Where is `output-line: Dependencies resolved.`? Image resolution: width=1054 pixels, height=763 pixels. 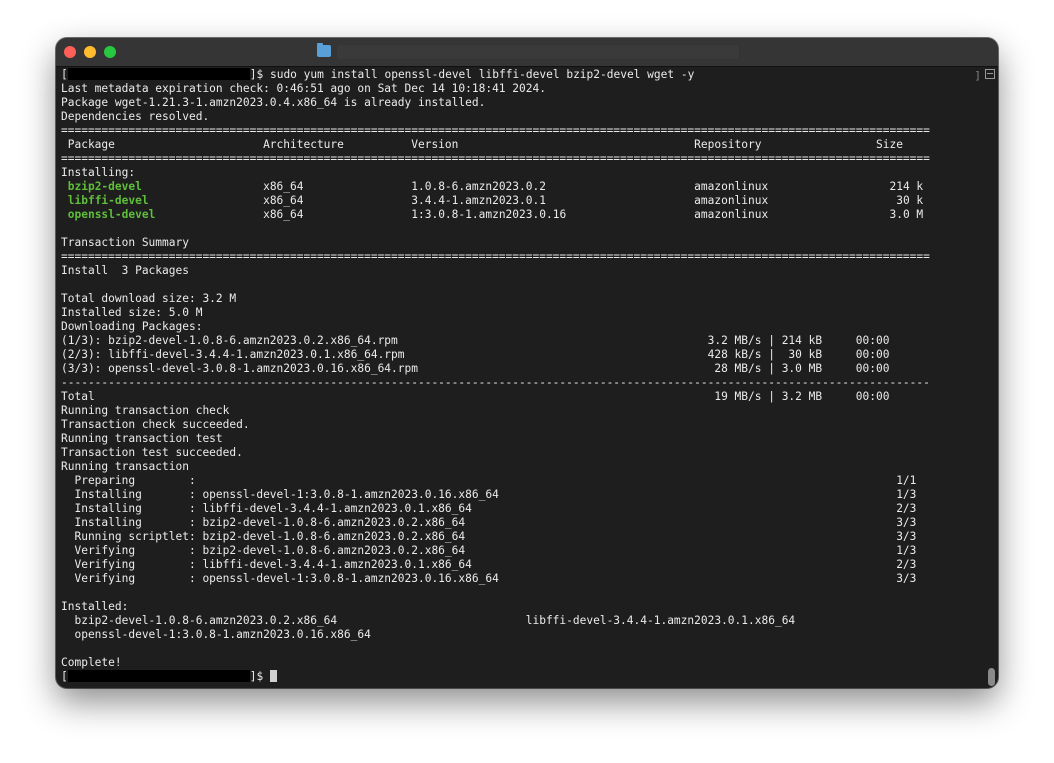 output-line: Dependencies resolved. is located at coordinates (135, 116).